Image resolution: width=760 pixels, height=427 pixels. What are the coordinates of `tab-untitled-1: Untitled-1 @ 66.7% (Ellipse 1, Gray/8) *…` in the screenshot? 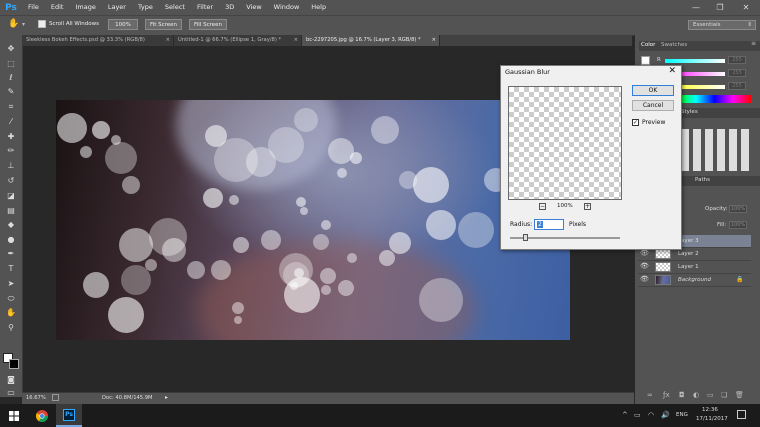 It's located at (238, 40).